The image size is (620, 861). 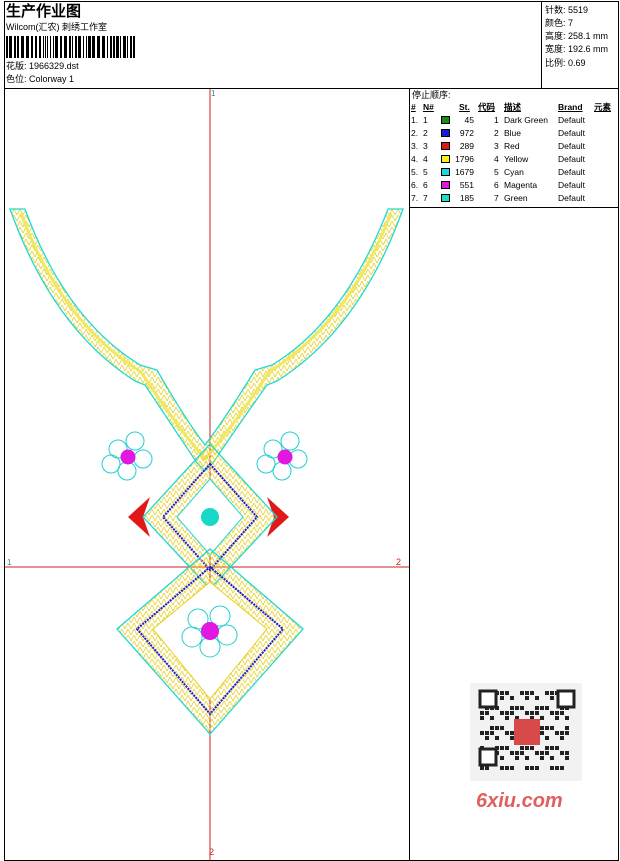 I want to click on row-n: 6, so click(x=425, y=185).